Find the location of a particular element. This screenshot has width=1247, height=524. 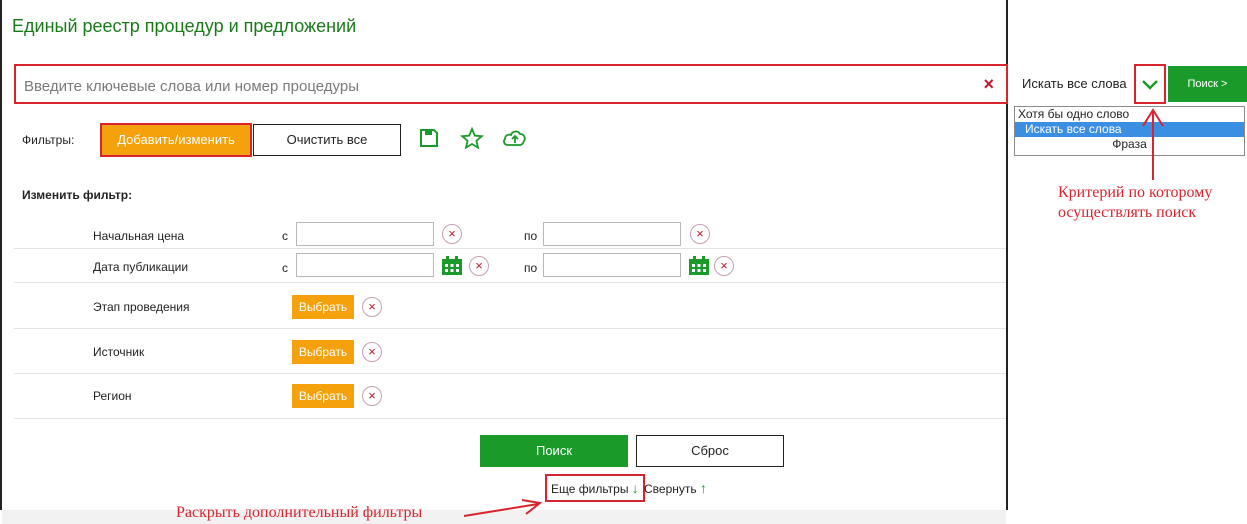

mode-option-all-words: Искать все слова is located at coordinates (1129, 129).